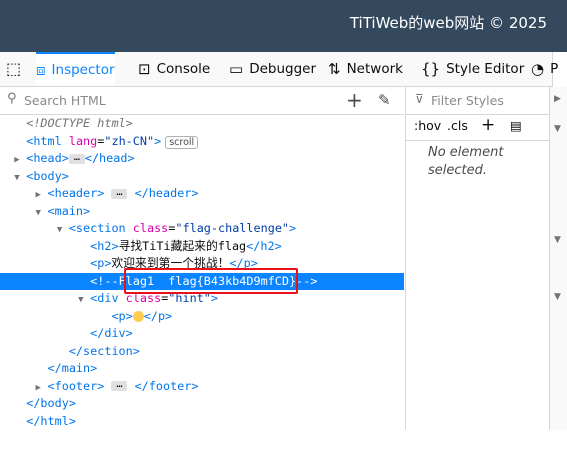 This screenshot has height=450, width=567. I want to click on tab-label: Inspector, so click(83, 70).